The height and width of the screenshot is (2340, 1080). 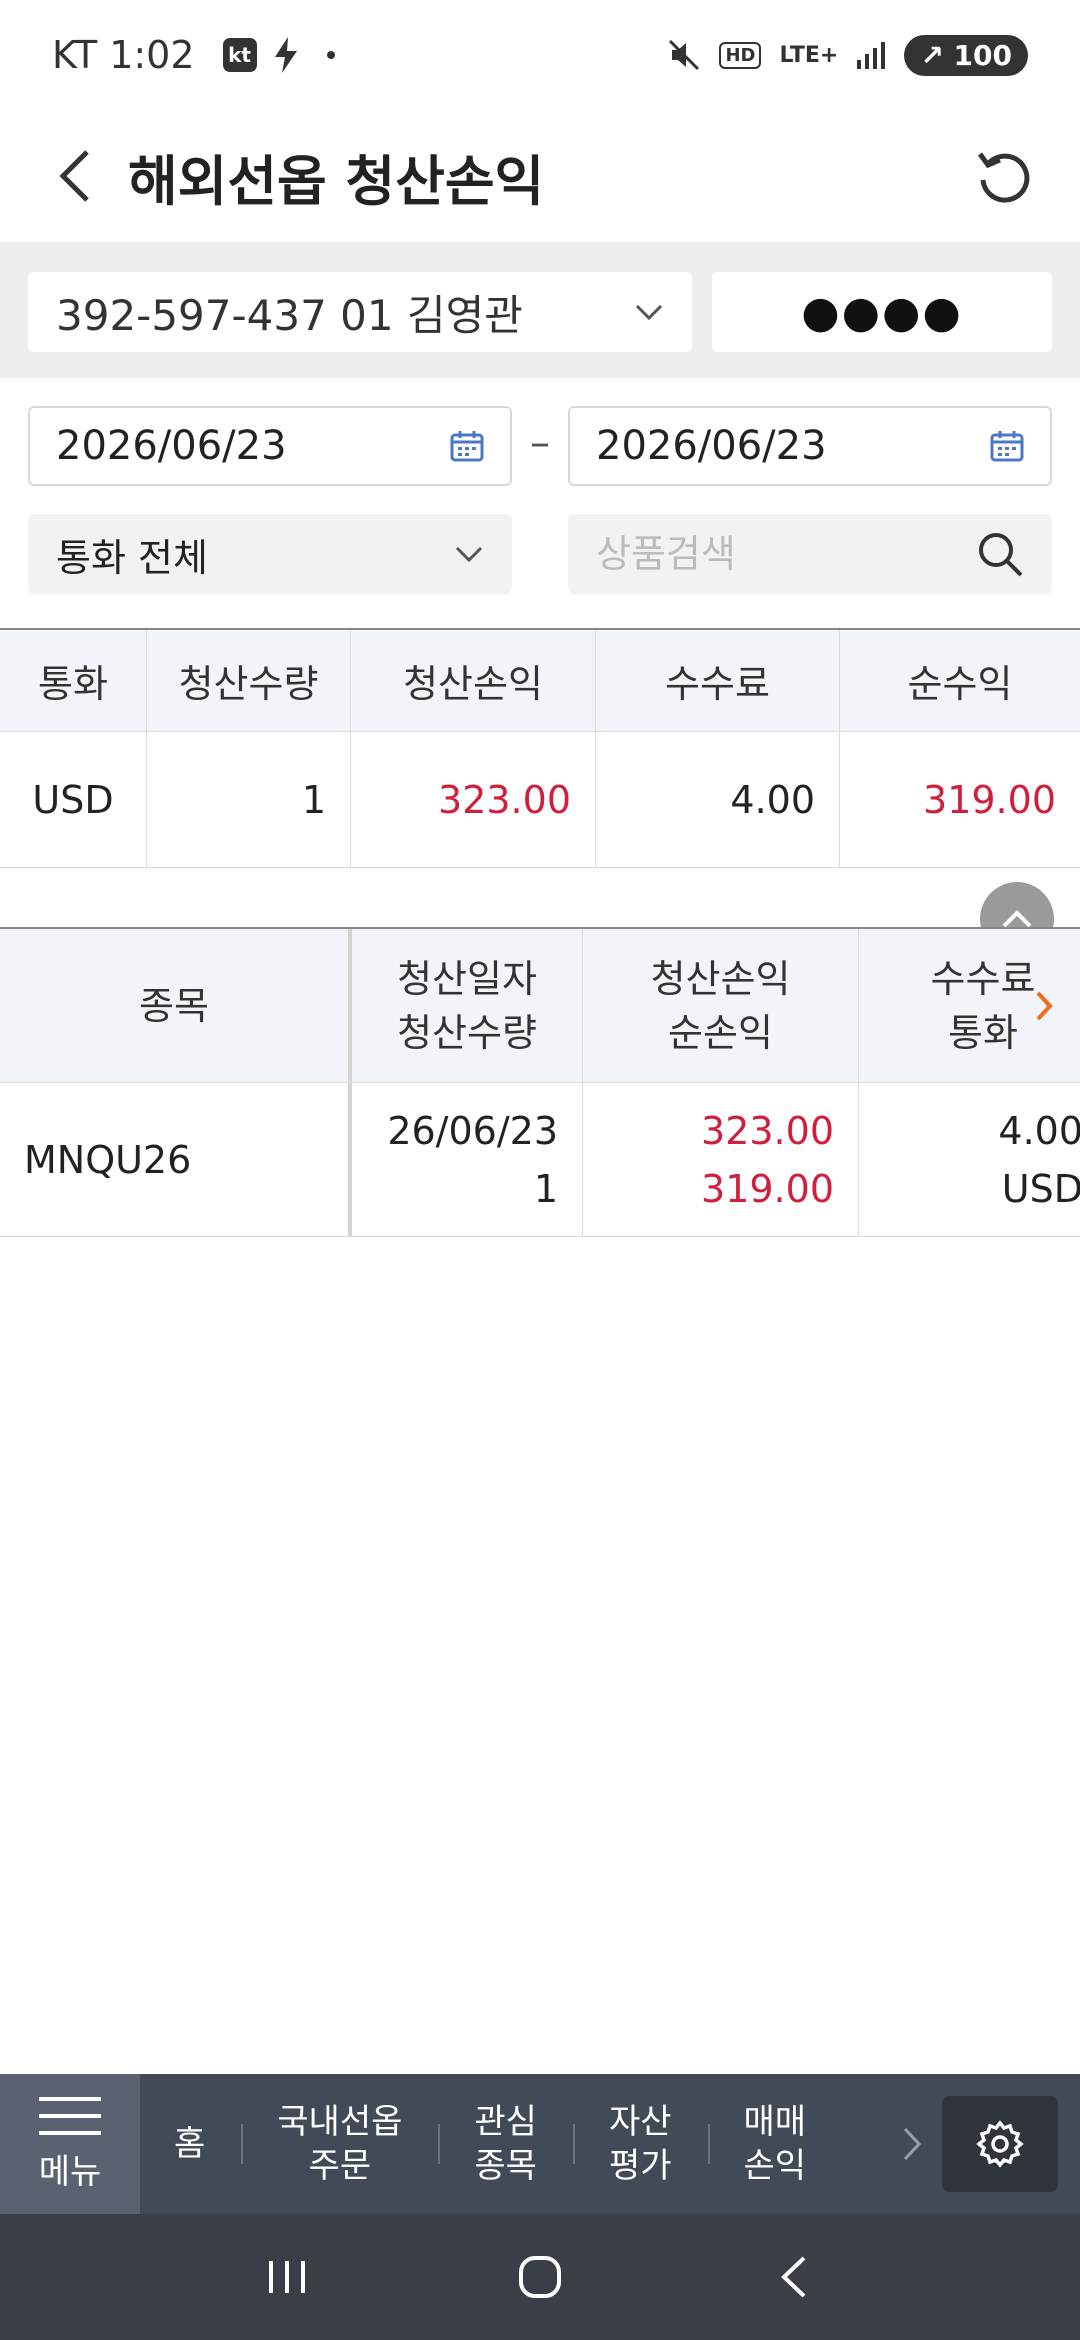 I want to click on nav-item-home: 홈, so click(x=190, y=2144).